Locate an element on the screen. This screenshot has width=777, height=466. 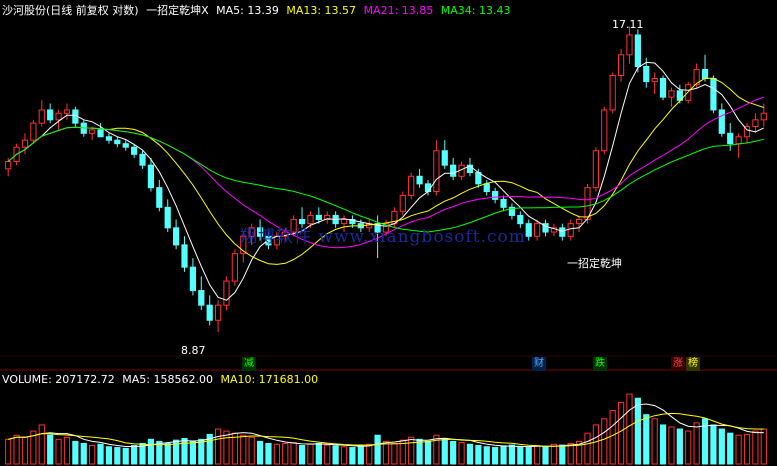
event-badge-limitup: 涨 is located at coordinates (678, 364).